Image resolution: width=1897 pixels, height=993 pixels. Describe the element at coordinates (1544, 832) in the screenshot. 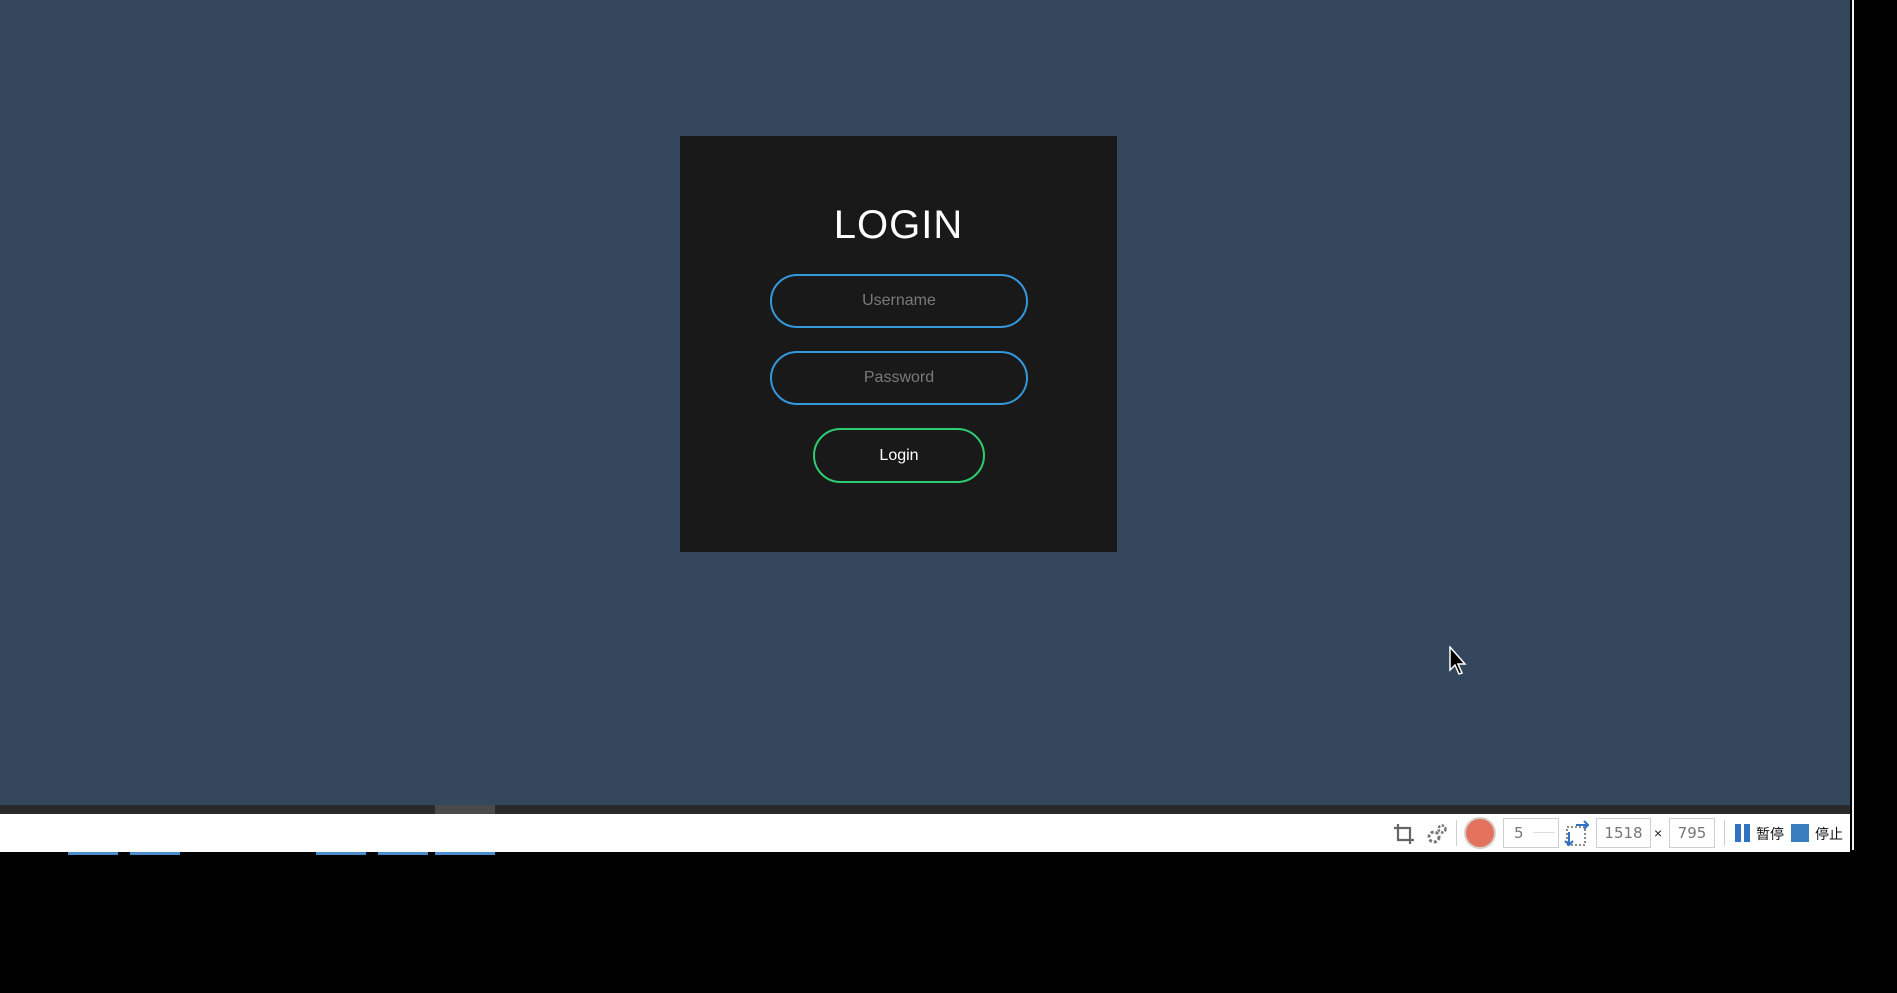

I see `fps-spinner` at that location.